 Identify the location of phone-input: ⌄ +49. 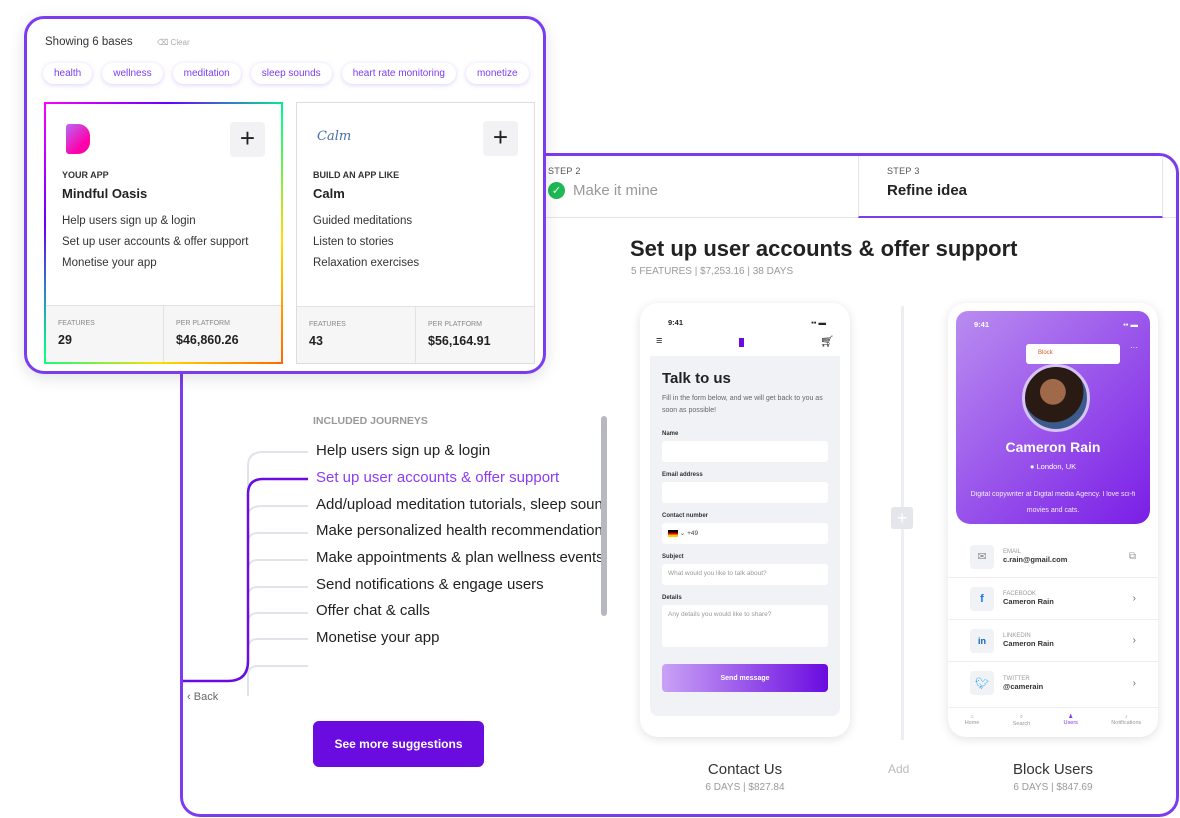
(745, 533).